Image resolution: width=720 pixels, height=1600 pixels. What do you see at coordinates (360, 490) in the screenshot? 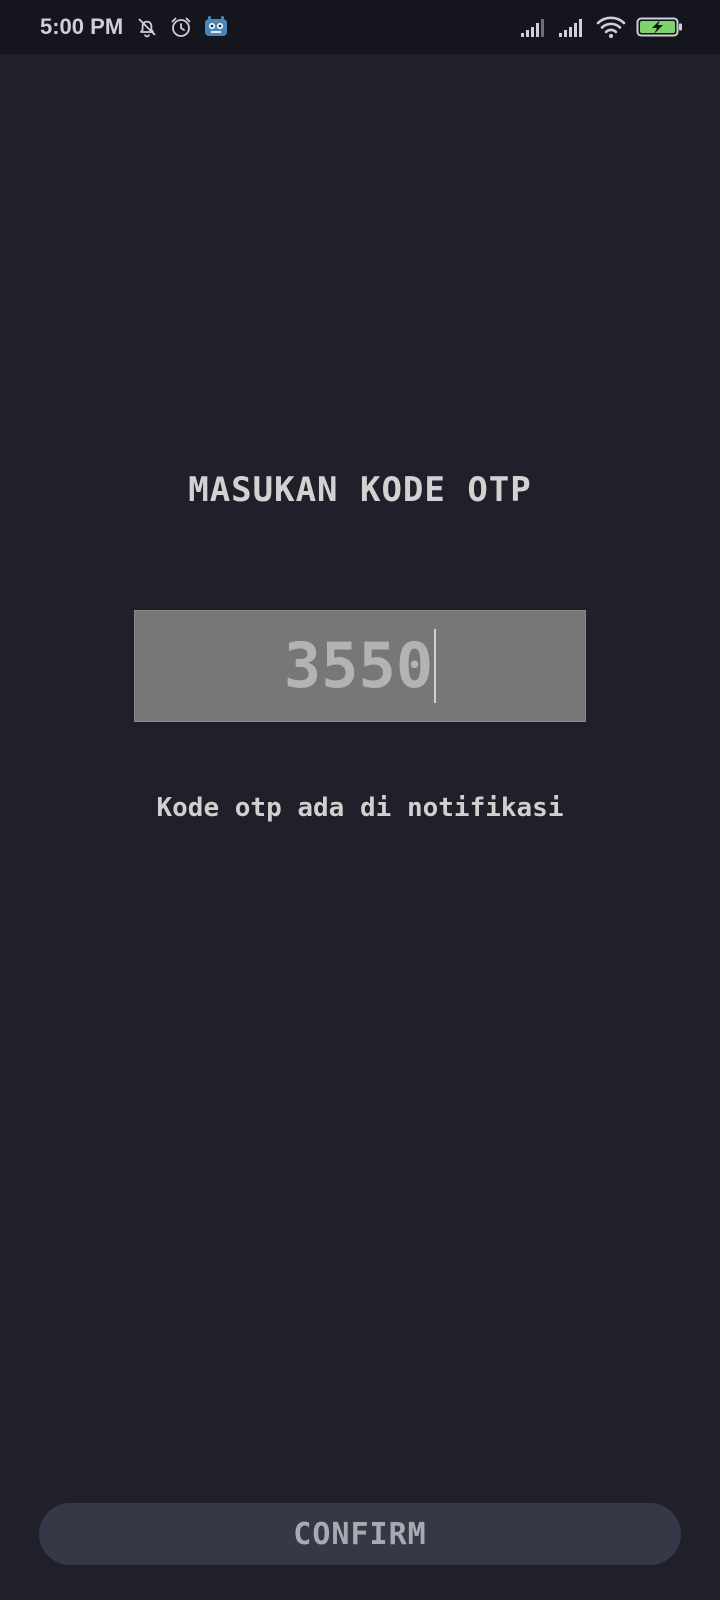
I see `page-title: MASUKAN KODE OTP` at bounding box center [360, 490].